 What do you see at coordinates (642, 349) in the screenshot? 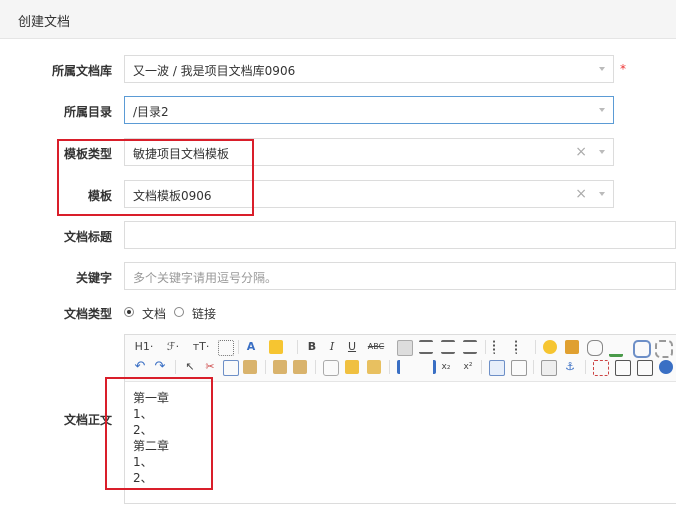
I see `link-icon` at bounding box center [642, 349].